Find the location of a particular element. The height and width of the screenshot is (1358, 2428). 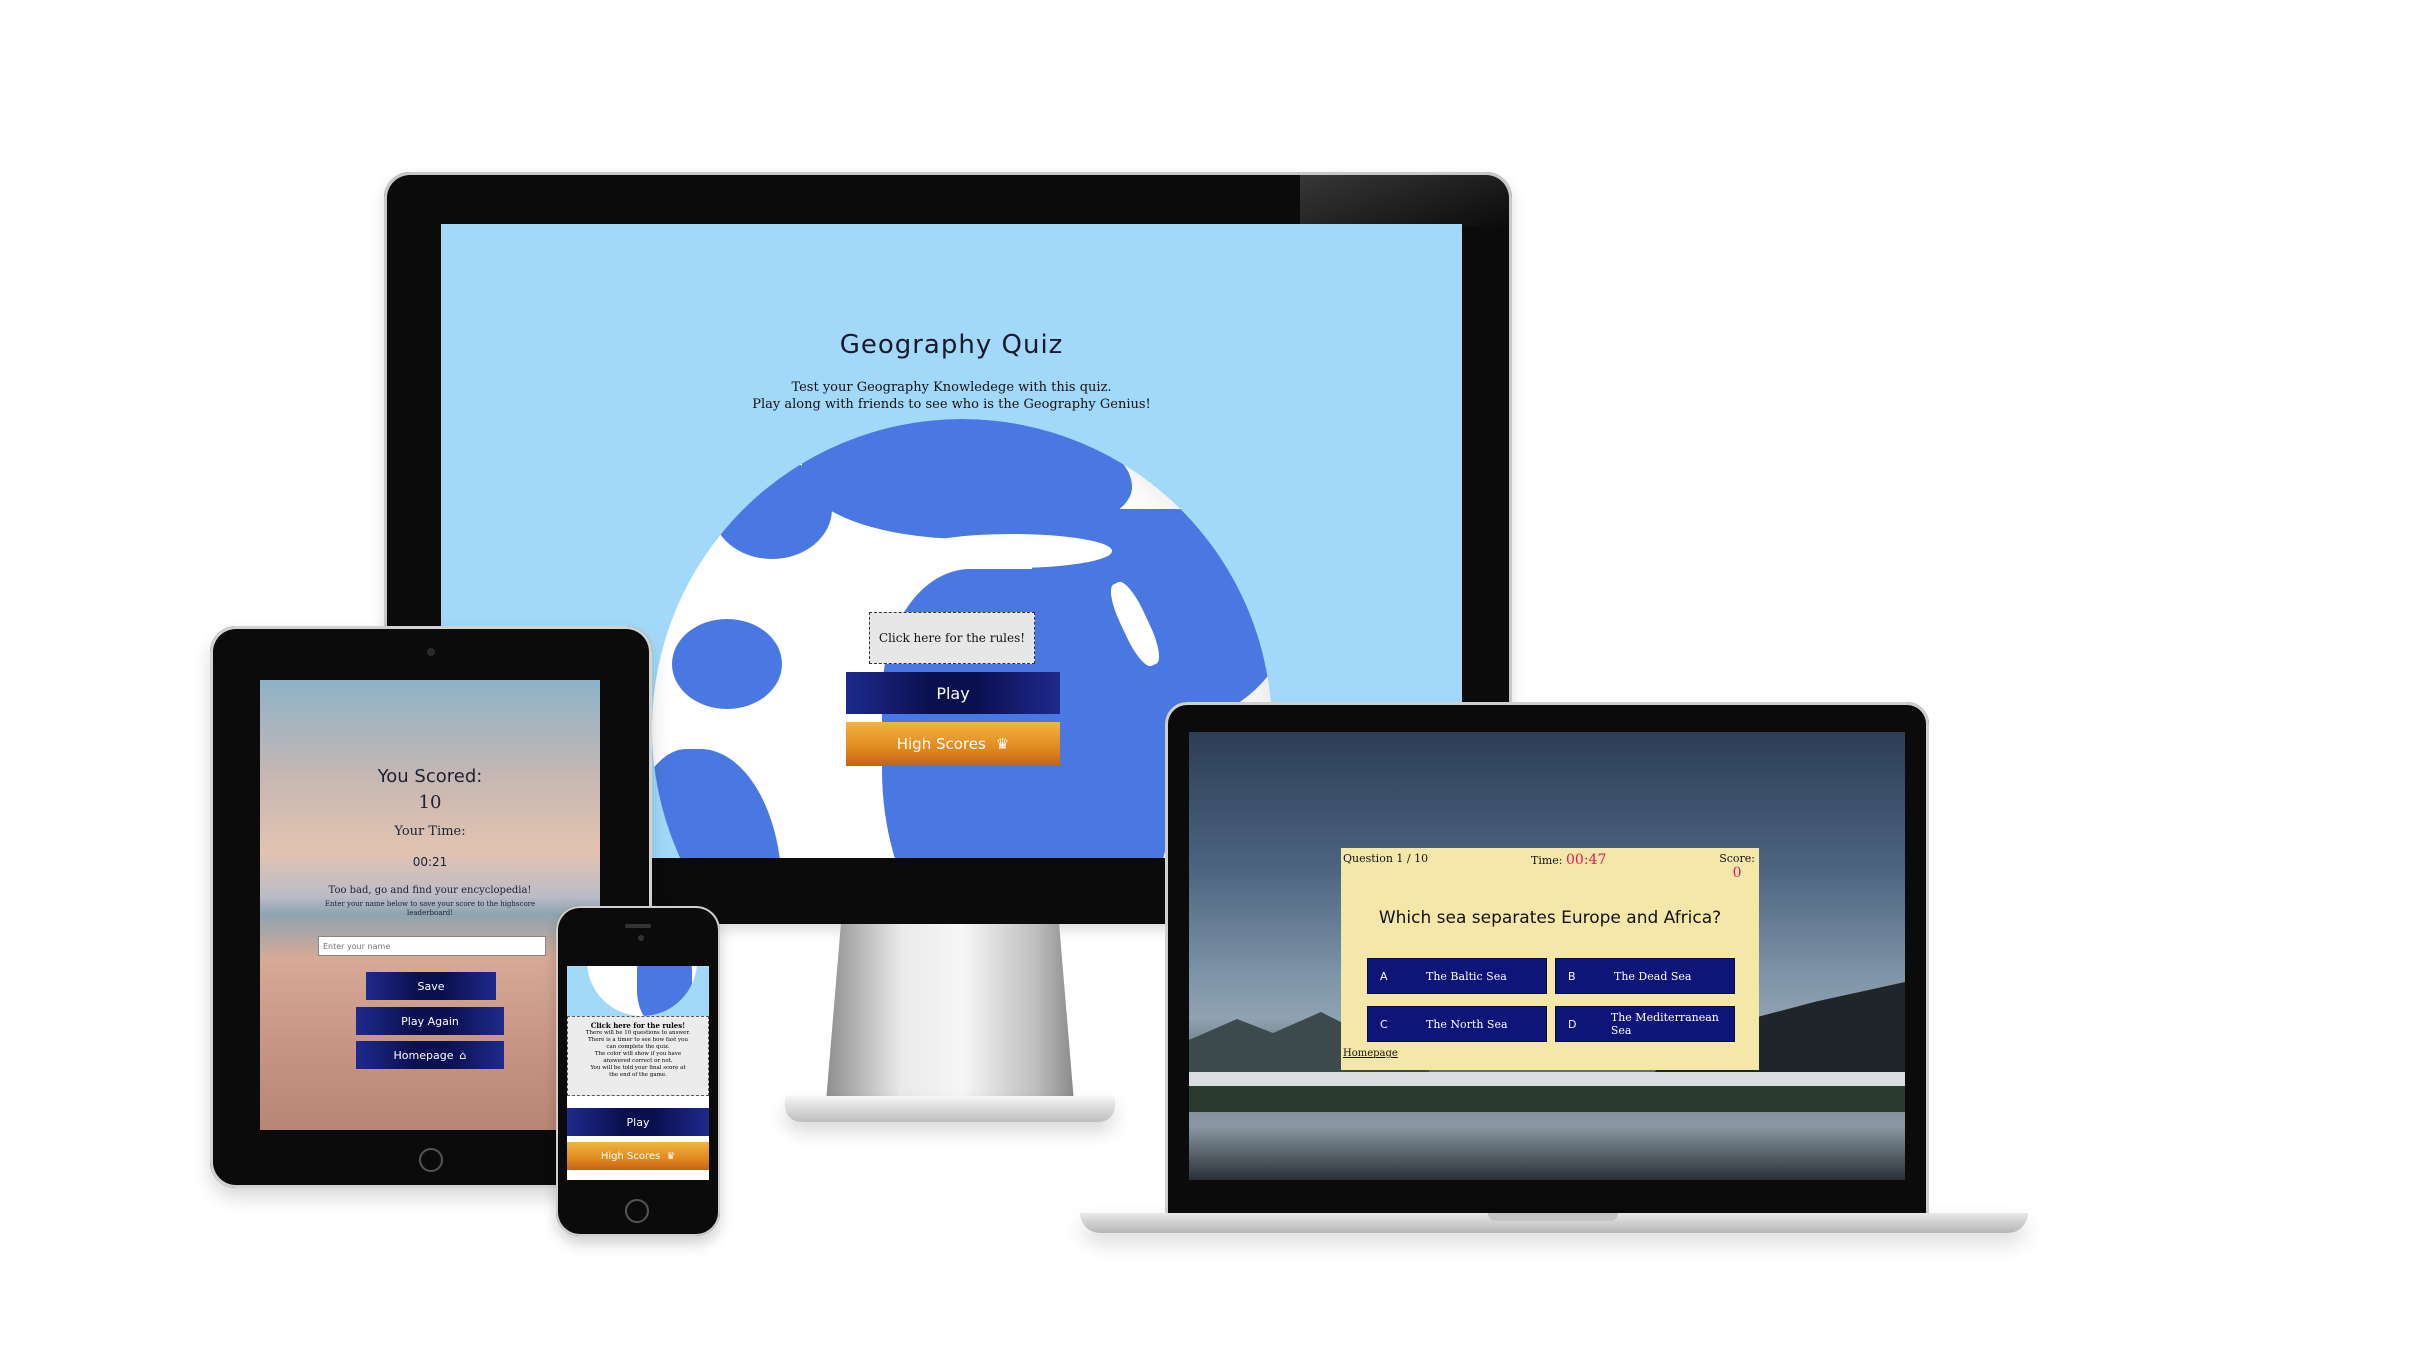

phone-globe-strip is located at coordinates (638, 991).